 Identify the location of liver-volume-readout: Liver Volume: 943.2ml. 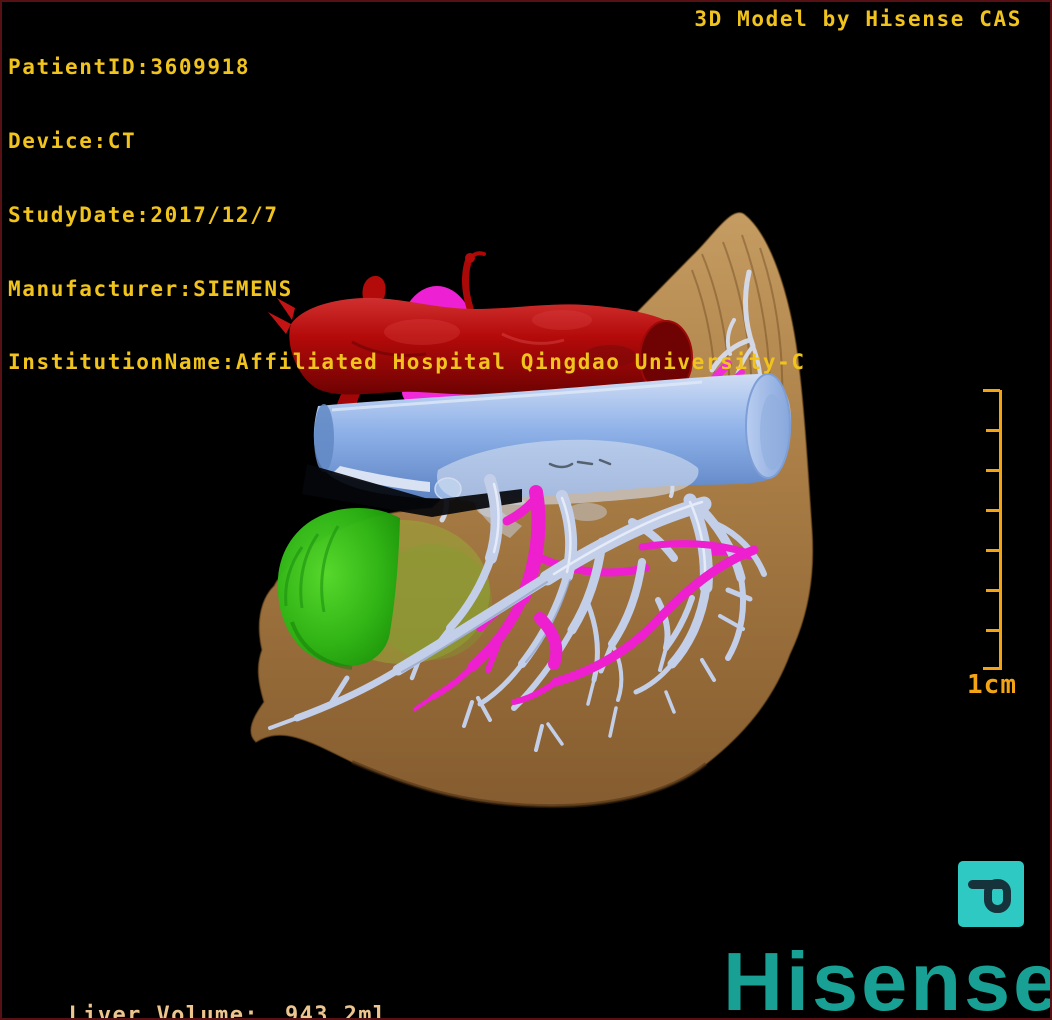
(199, 999).